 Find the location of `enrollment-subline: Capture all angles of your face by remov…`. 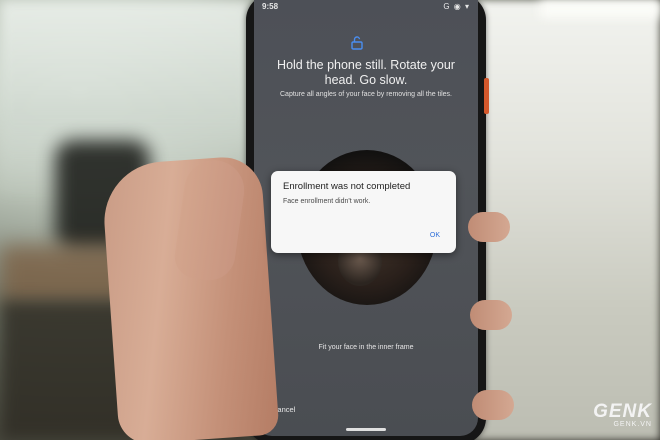

enrollment-subline: Capture all angles of your face by remov… is located at coordinates (366, 94).